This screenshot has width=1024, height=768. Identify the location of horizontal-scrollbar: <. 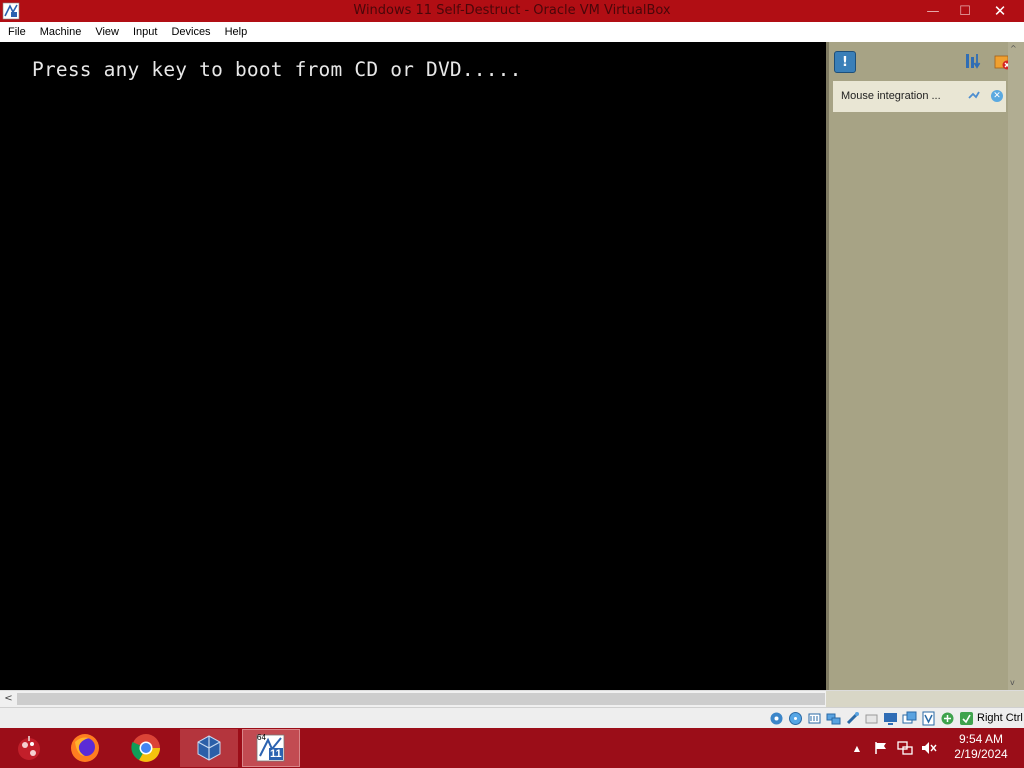
(512, 698).